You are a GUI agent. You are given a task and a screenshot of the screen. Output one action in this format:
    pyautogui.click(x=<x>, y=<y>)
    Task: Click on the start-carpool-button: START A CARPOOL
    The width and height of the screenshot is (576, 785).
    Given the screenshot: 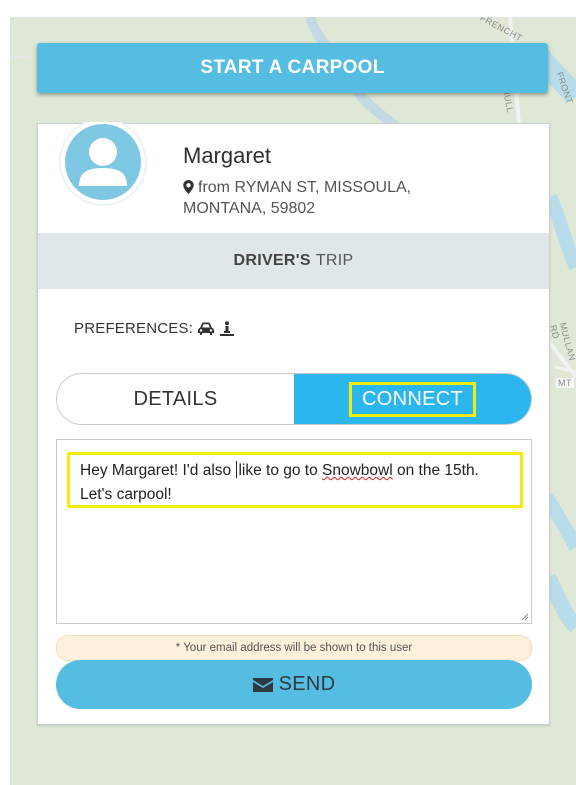 What is the action you would take?
    pyautogui.click(x=292, y=68)
    